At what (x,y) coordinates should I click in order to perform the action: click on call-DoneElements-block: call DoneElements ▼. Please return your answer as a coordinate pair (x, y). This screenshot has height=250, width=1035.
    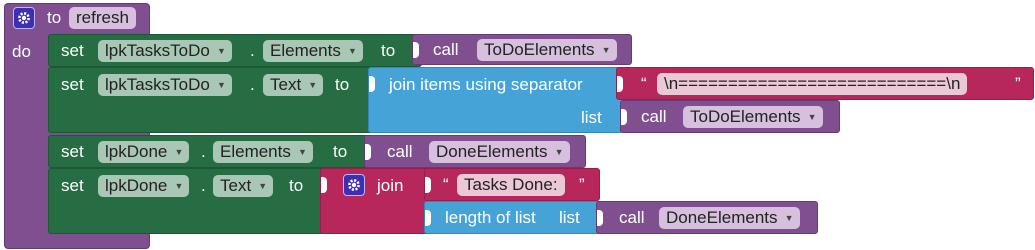
    Looking at the image, I should click on (475, 151).